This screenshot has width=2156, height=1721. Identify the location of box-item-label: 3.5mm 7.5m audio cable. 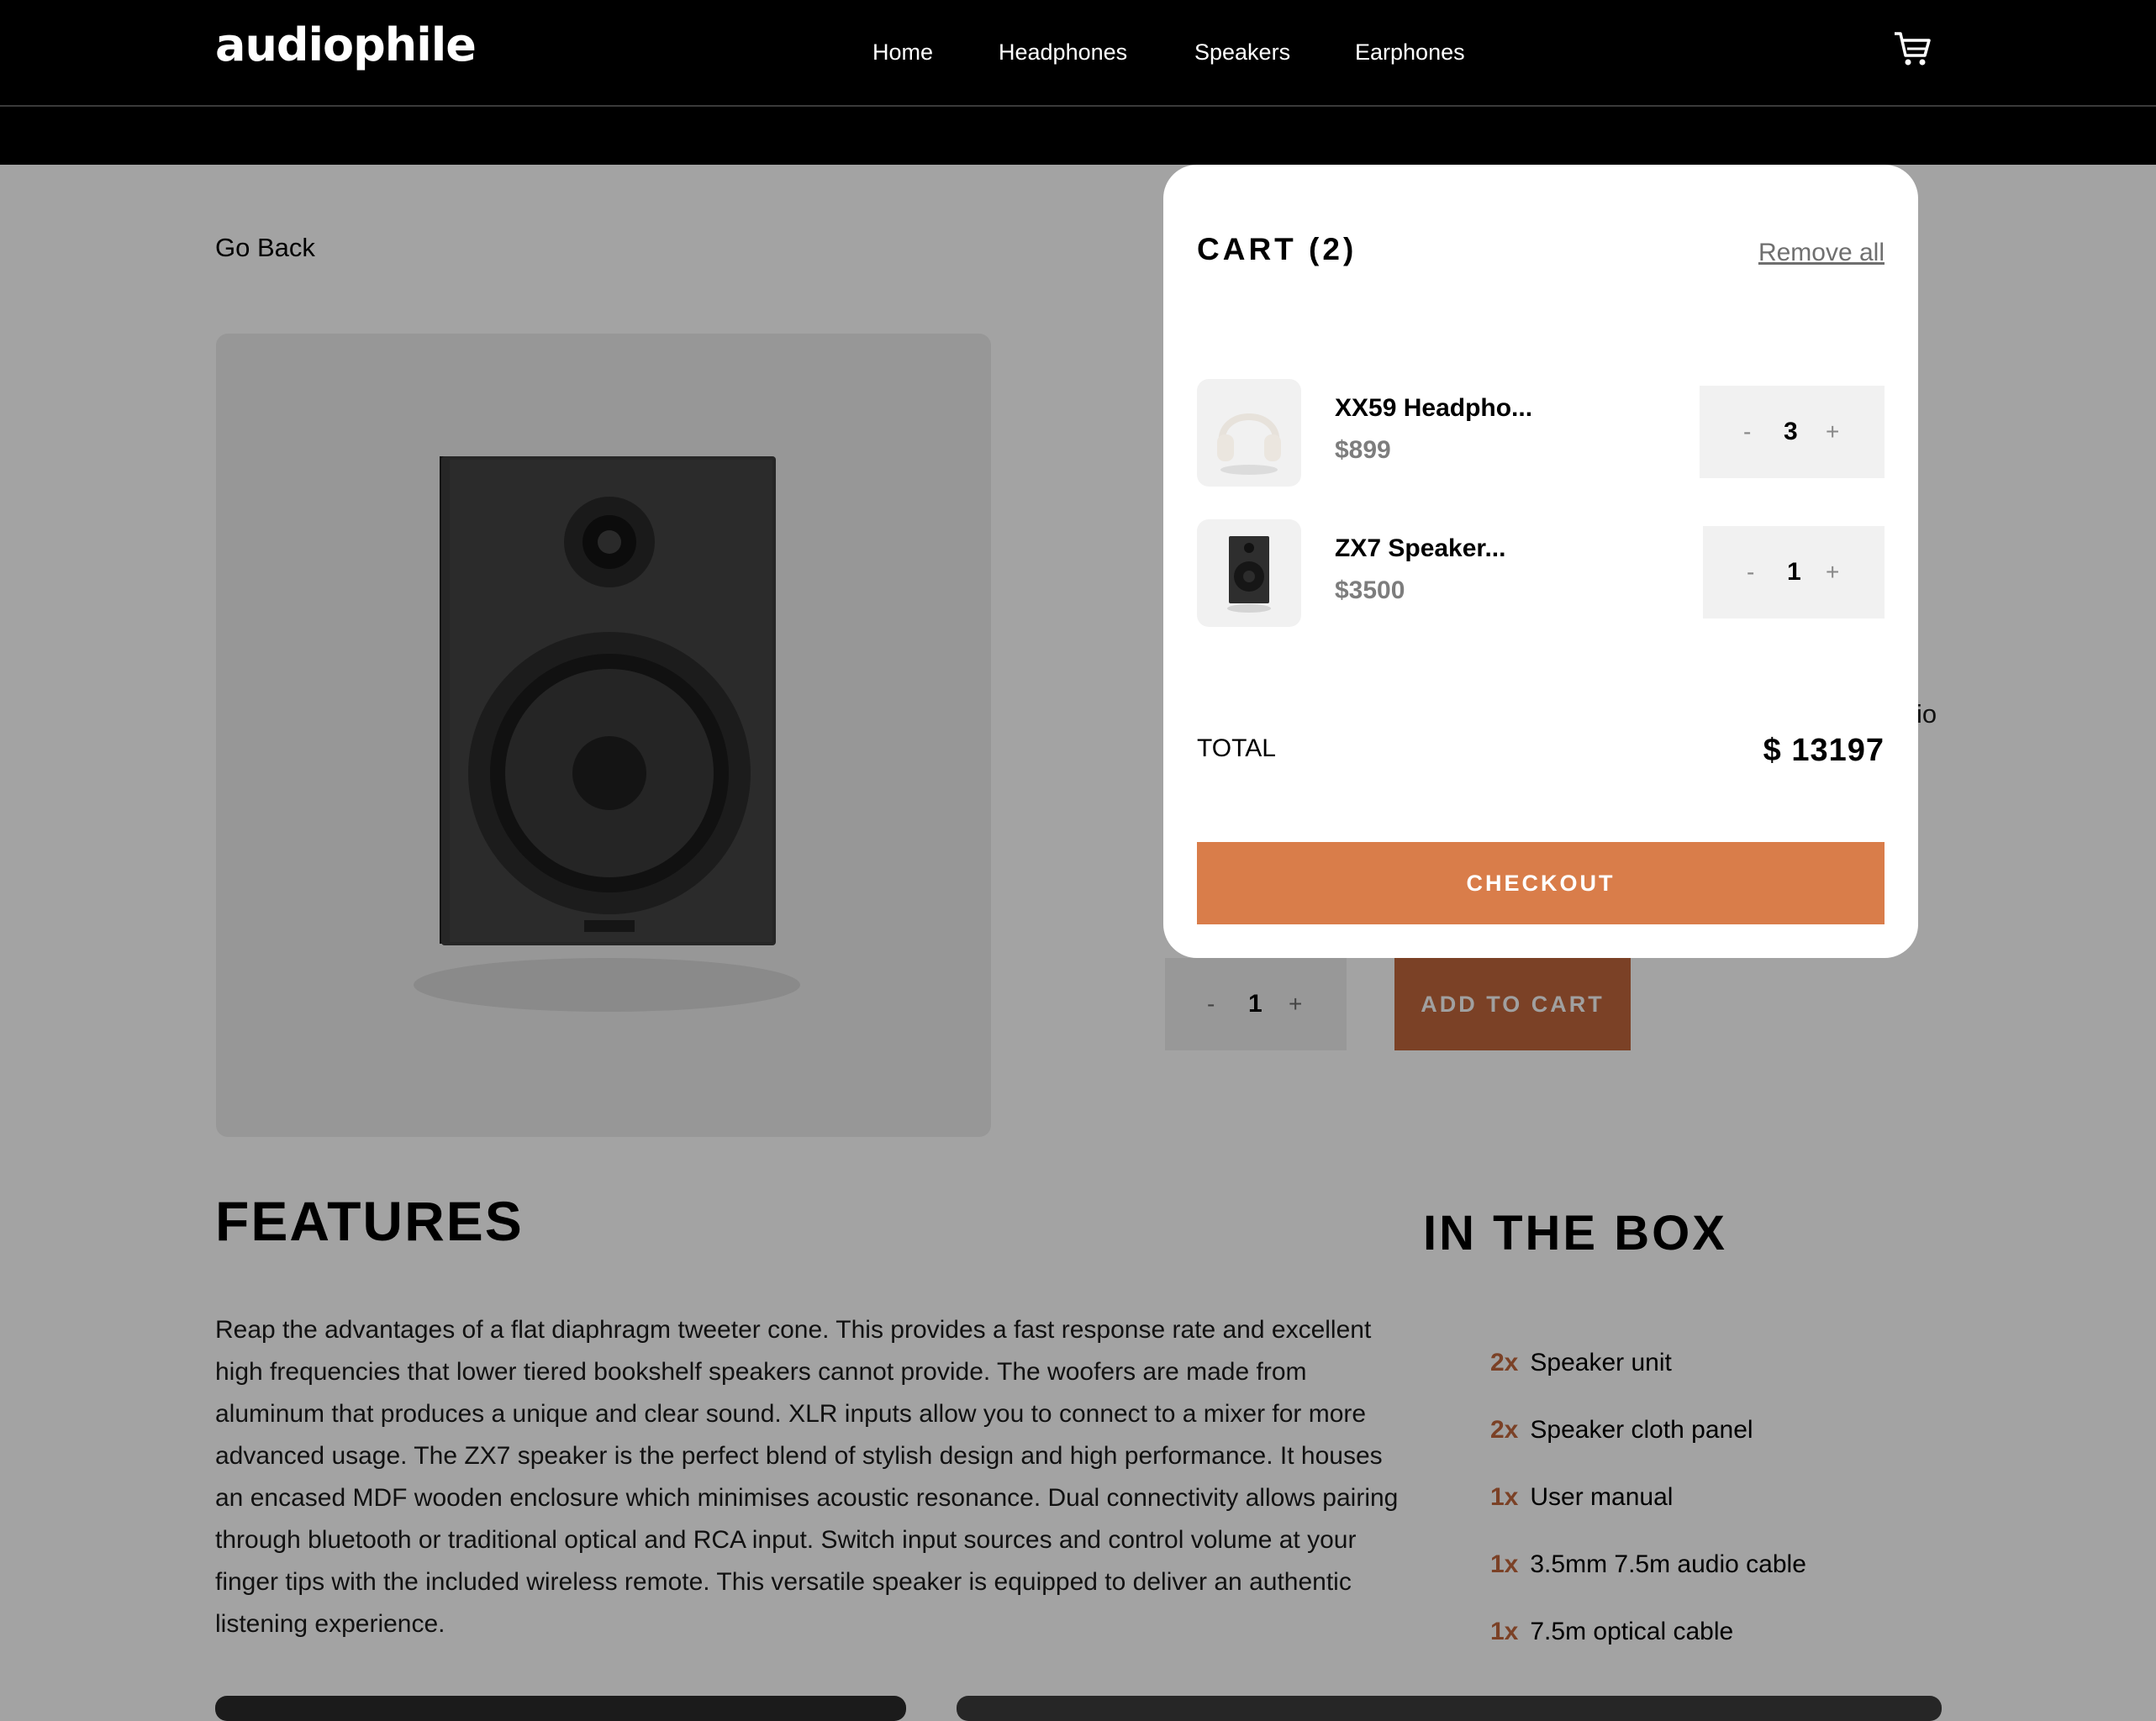
(1668, 1564).